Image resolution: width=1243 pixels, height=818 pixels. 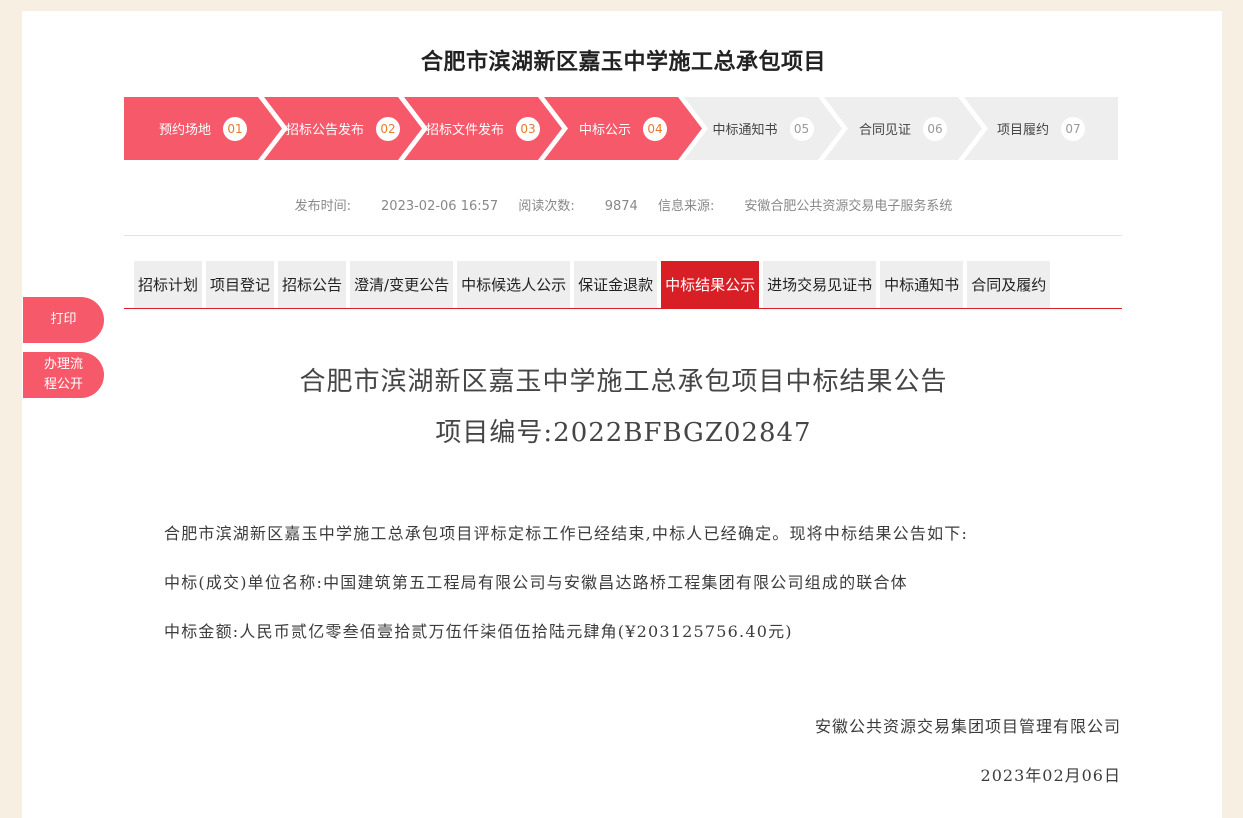 What do you see at coordinates (623, 308) in the screenshot?
I see `tab-underline` at bounding box center [623, 308].